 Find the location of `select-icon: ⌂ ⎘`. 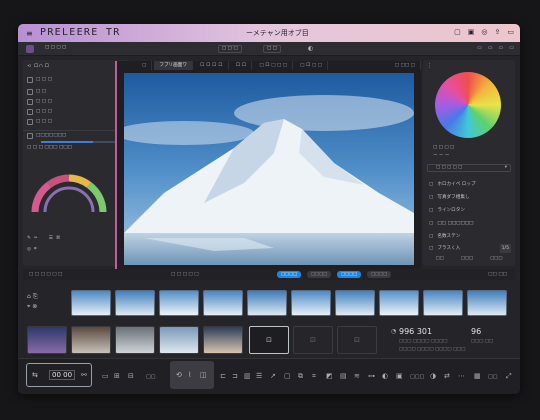

select-icon: ⌂ ⎘ is located at coordinates (32, 297).